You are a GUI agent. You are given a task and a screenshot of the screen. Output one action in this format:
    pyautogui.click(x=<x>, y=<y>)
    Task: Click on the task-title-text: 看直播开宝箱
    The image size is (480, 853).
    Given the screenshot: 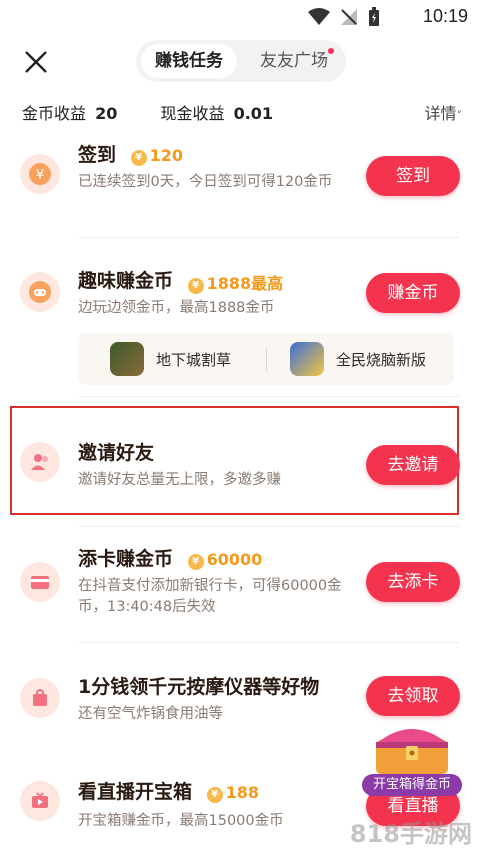 What is the action you would take?
    pyautogui.click(x=135, y=792)
    